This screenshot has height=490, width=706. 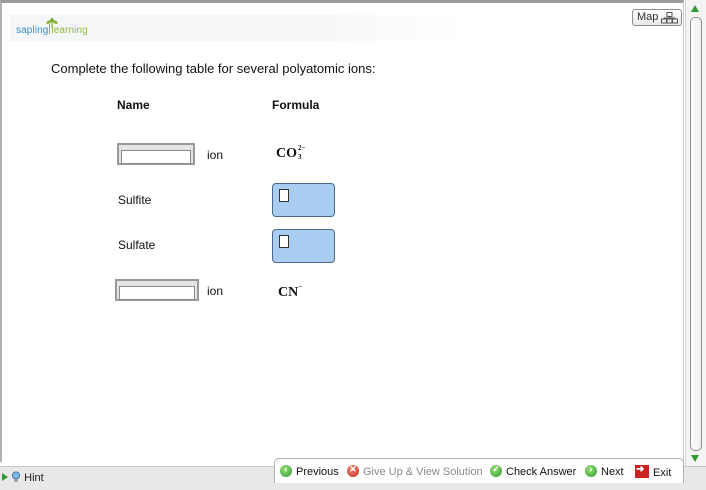 I want to click on previous-label: Previous, so click(x=317, y=472).